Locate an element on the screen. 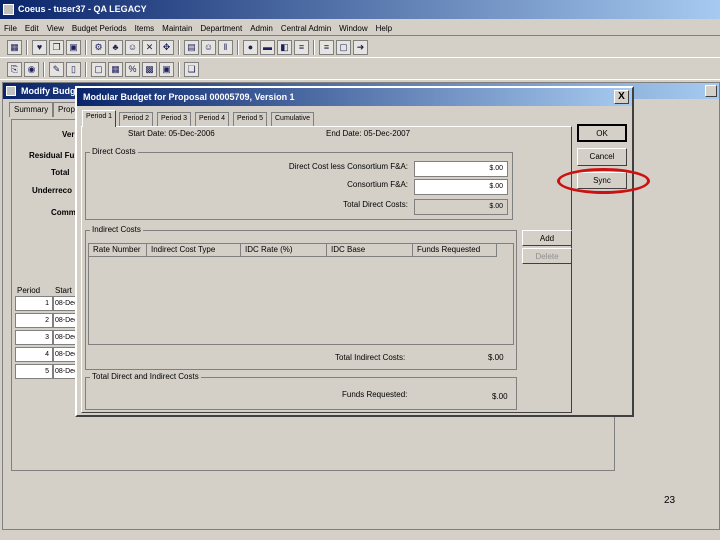 Image resolution: width=720 pixels, height=540 pixels. menu-view: View is located at coordinates (55, 27).